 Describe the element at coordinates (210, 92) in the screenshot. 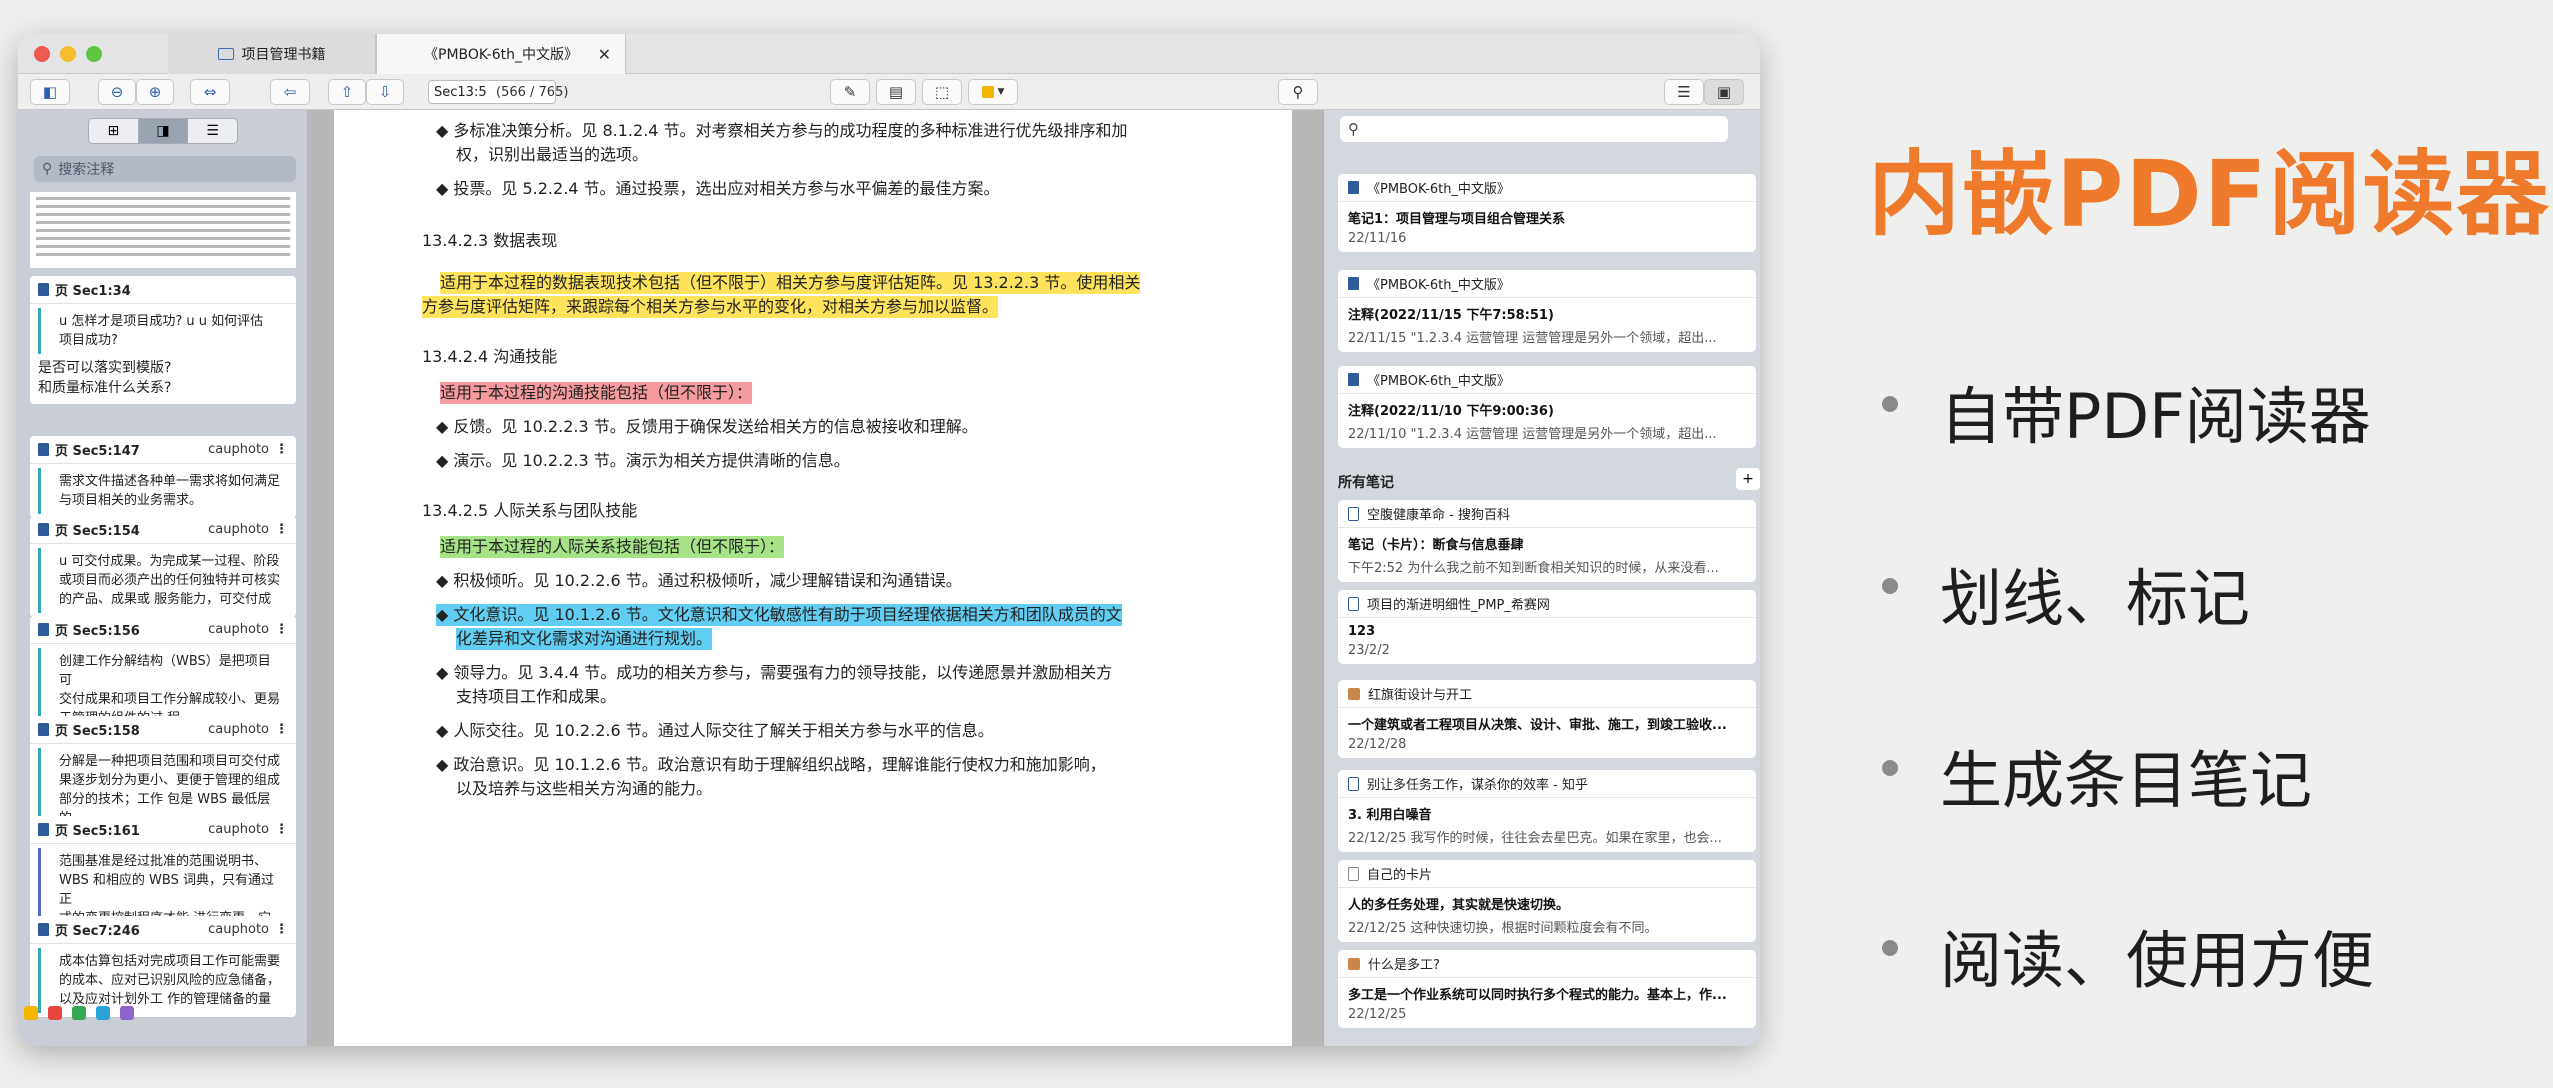

I see `fit-width-button: ⇔` at that location.